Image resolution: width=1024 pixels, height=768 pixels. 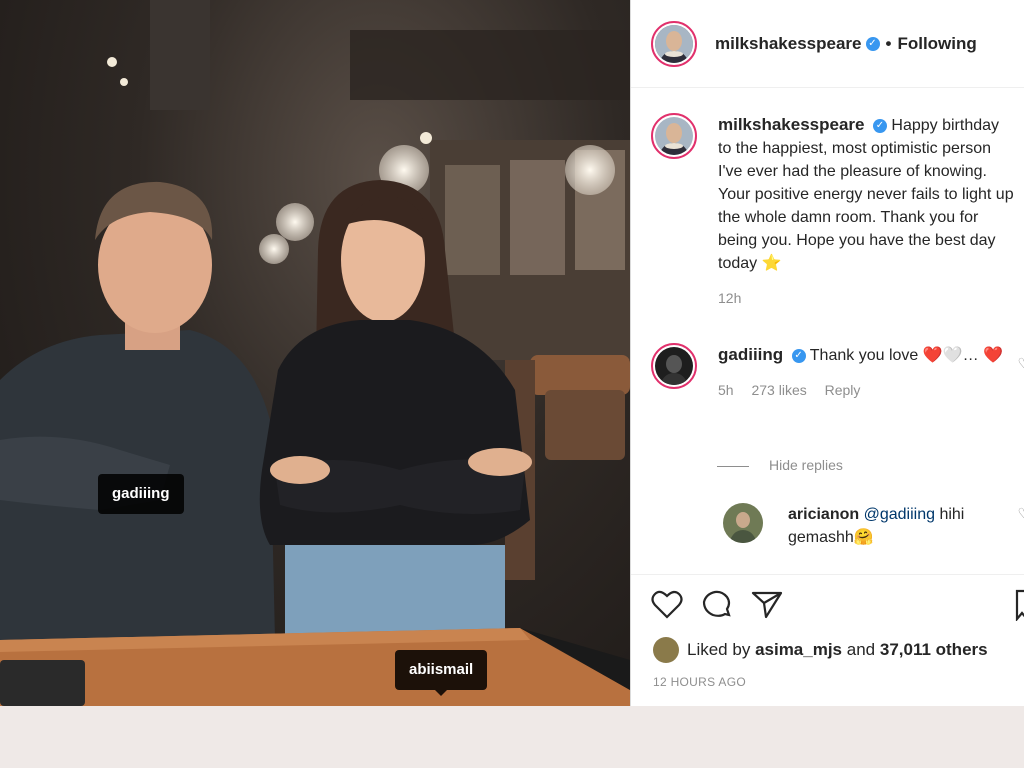 What do you see at coordinates (750, 354) in the screenshot?
I see `username-link: gadiiing` at bounding box center [750, 354].